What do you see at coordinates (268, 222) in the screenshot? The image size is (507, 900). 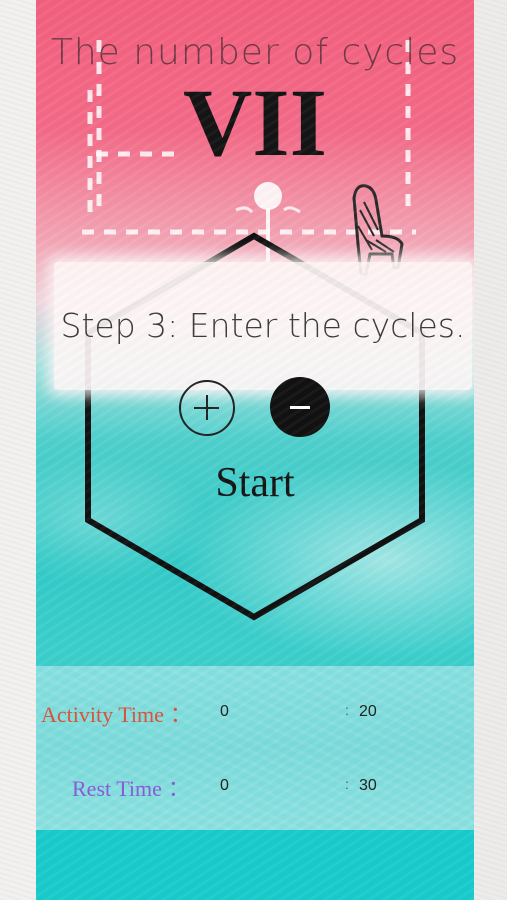 I see `ornament-pin` at bounding box center [268, 222].